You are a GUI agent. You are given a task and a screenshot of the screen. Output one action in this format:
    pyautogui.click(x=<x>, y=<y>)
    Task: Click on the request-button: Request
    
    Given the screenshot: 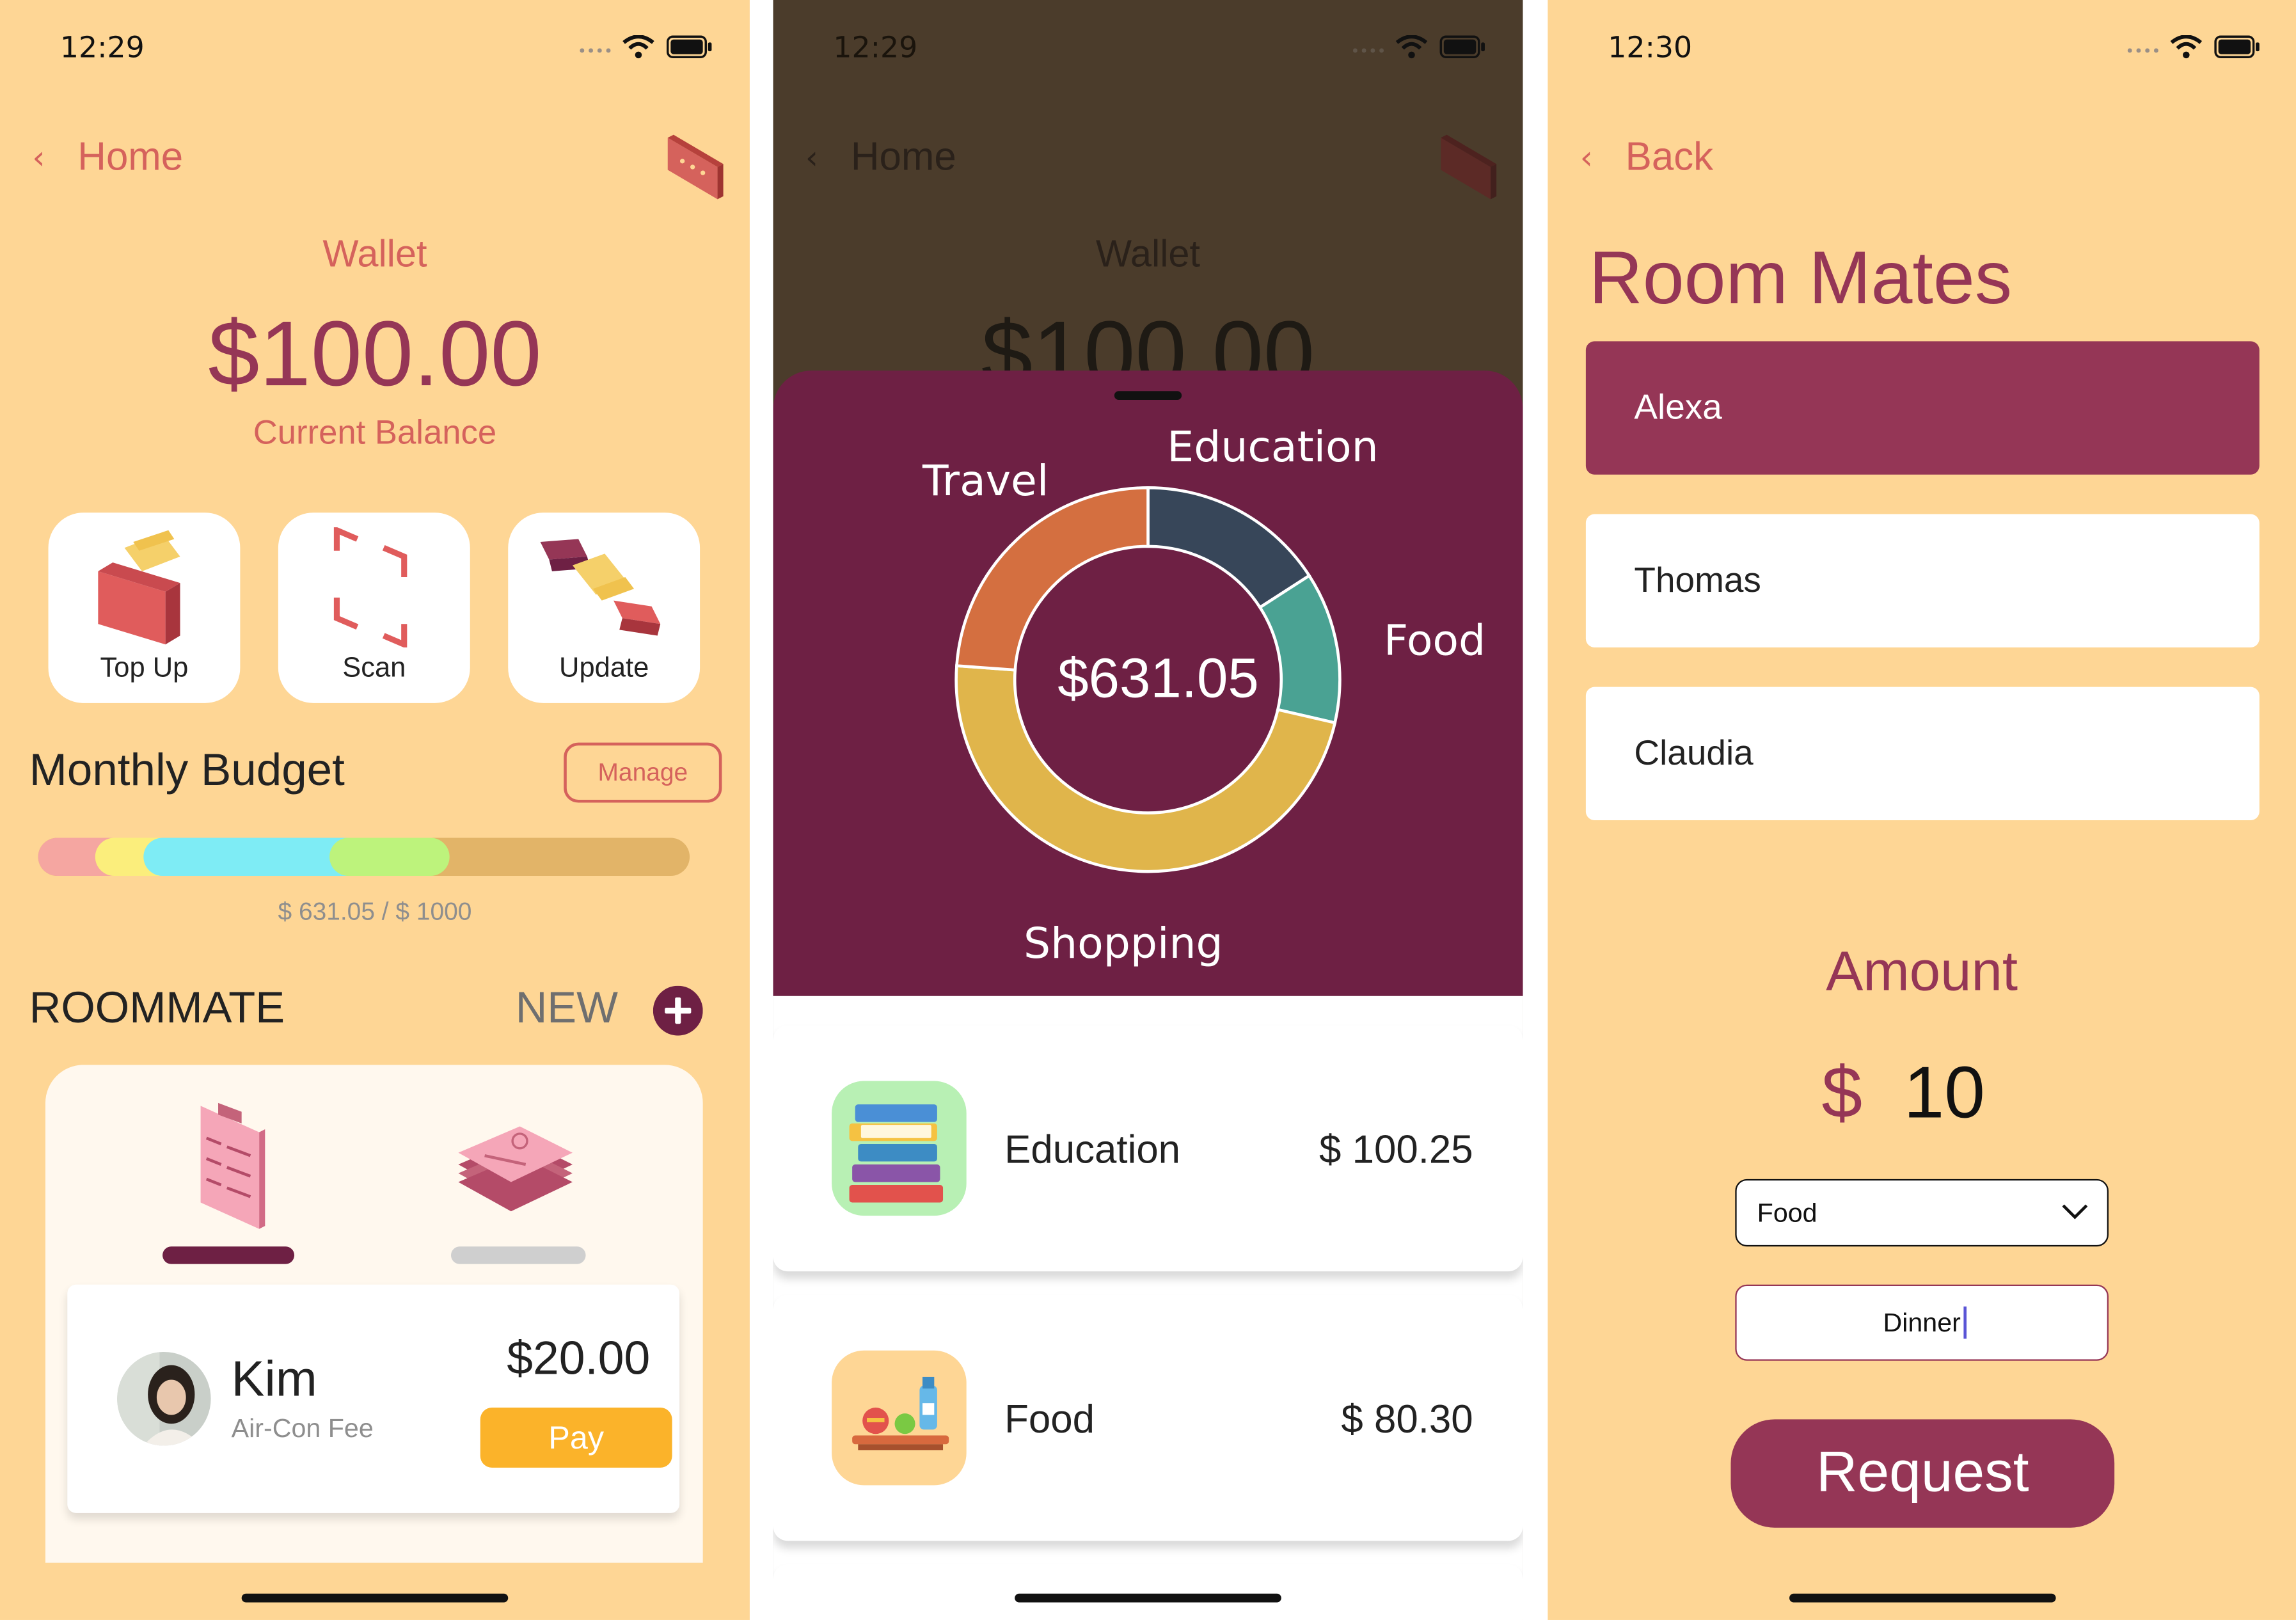 What is the action you would take?
    pyautogui.click(x=1923, y=1473)
    